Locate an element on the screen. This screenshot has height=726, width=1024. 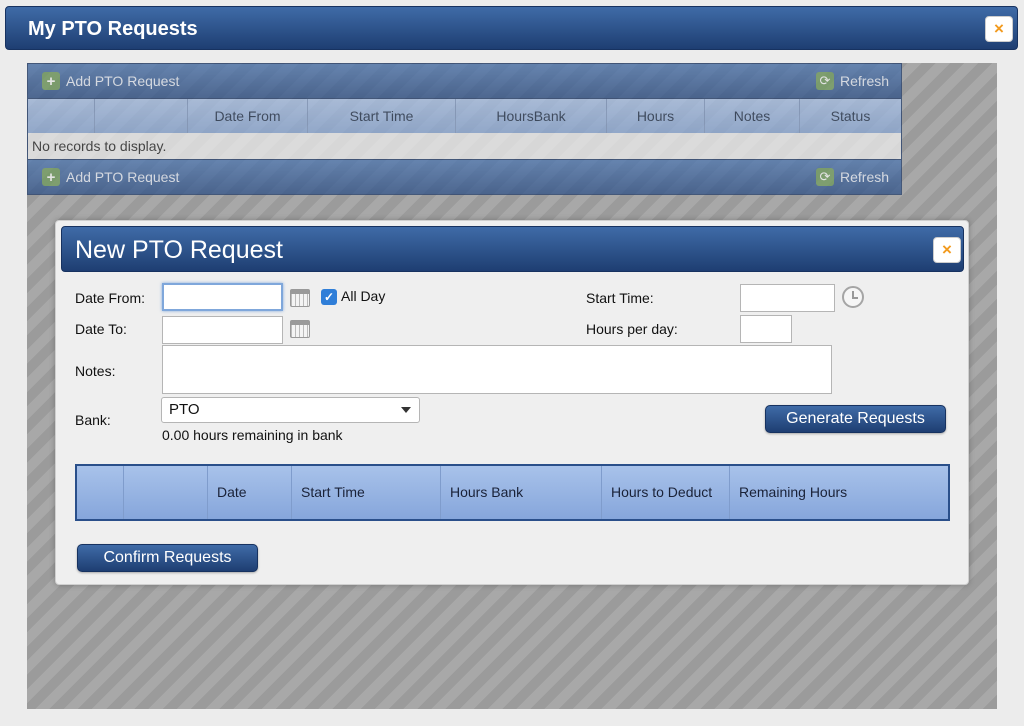
bank-selected-value: PTO is located at coordinates (184, 409).